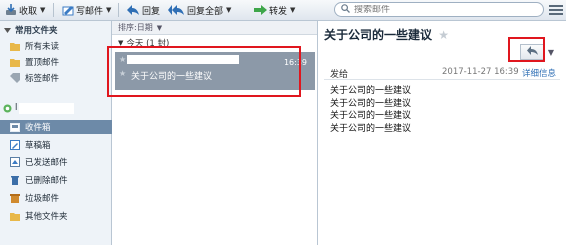 This screenshot has height=245, width=566. I want to click on sidebar-item-unread: 所有未读, so click(60, 46).